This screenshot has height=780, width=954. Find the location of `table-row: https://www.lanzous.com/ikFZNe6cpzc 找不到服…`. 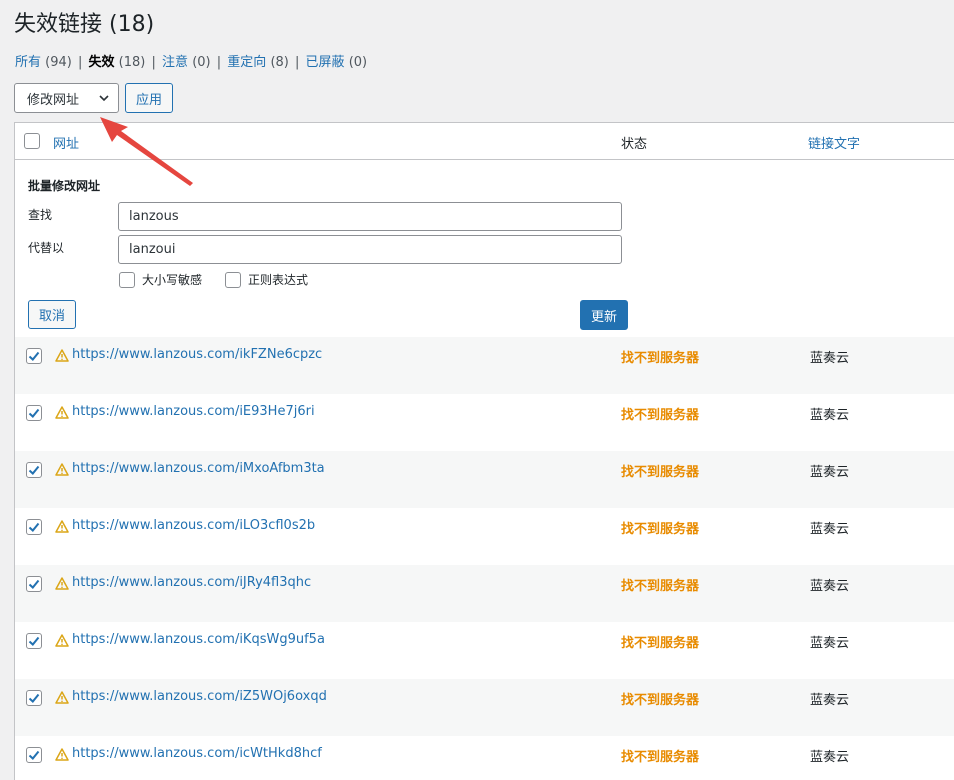

table-row: https://www.lanzous.com/ikFZNe6cpzc 找不到服… is located at coordinates (484, 365).